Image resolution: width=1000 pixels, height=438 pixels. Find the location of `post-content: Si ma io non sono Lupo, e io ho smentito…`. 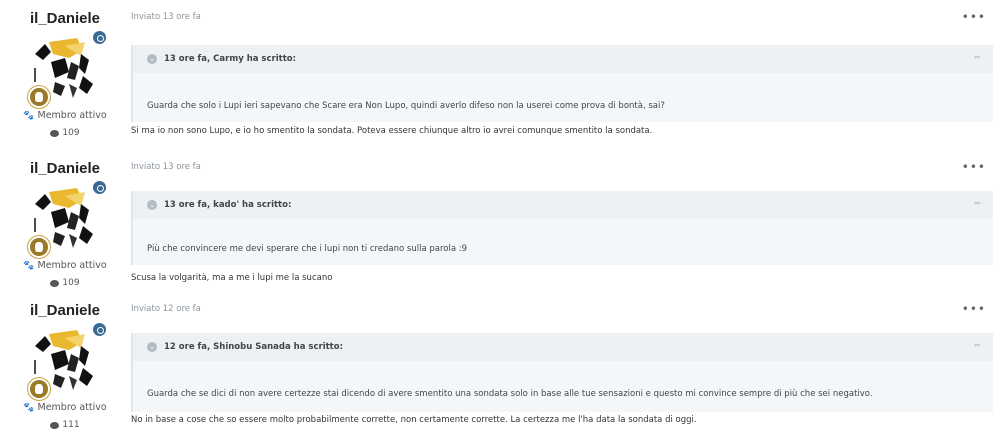

post-content: Si ma io non sono Lupo, e io ho smentito… is located at coordinates (392, 131).